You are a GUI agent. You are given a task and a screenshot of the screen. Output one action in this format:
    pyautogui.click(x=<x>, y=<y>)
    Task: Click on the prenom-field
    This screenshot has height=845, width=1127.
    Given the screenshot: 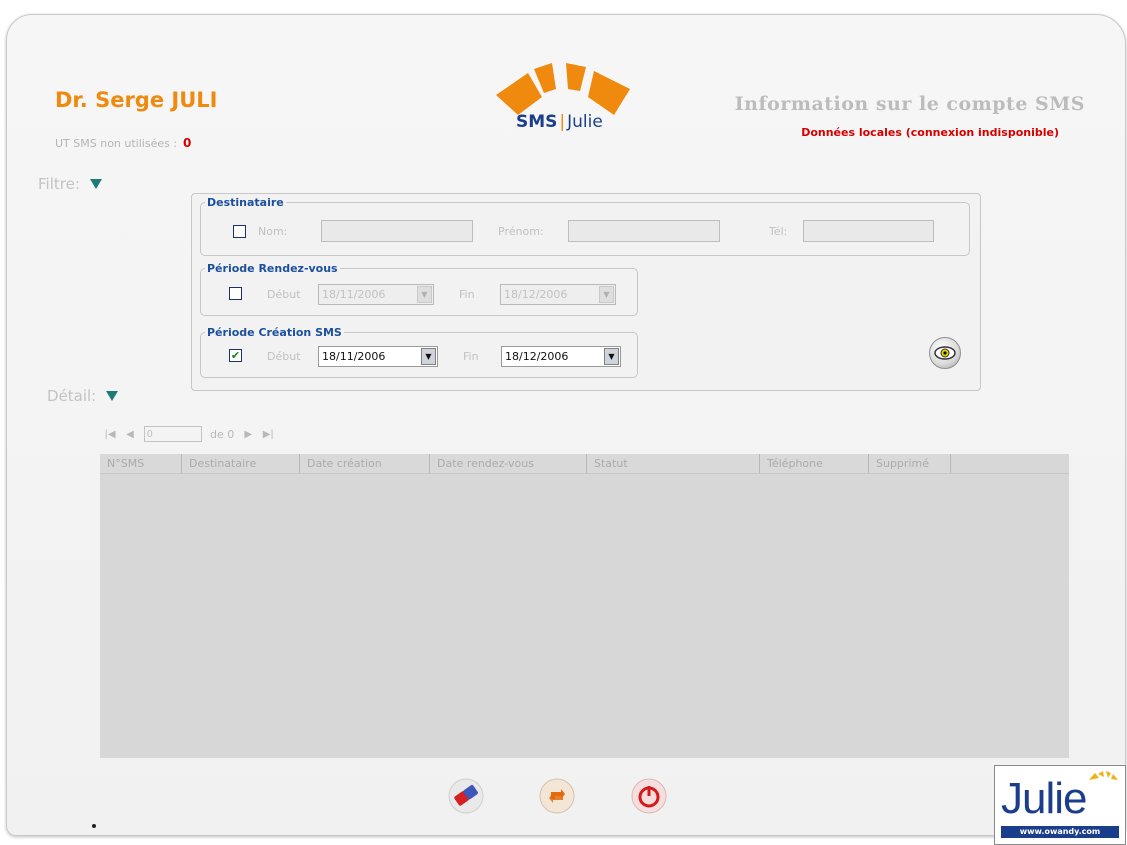 What is the action you would take?
    pyautogui.click(x=644, y=231)
    